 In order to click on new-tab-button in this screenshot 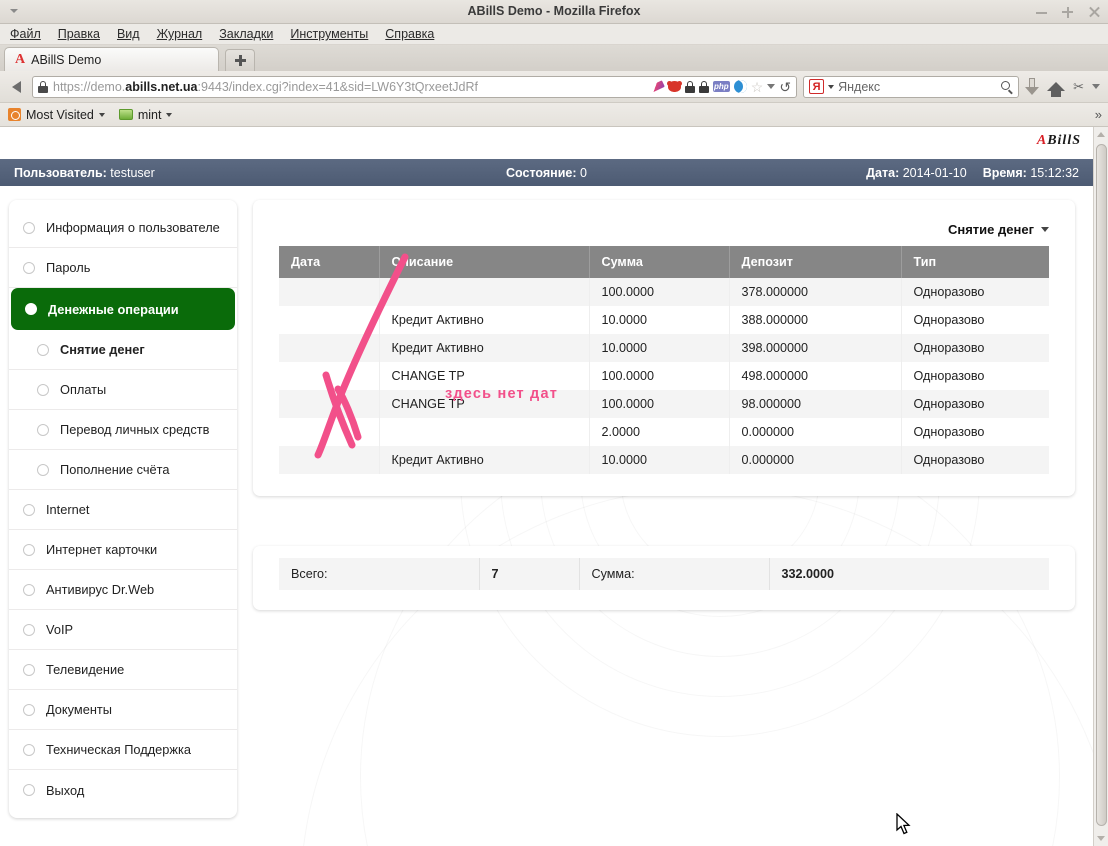, I will do `click(240, 60)`.